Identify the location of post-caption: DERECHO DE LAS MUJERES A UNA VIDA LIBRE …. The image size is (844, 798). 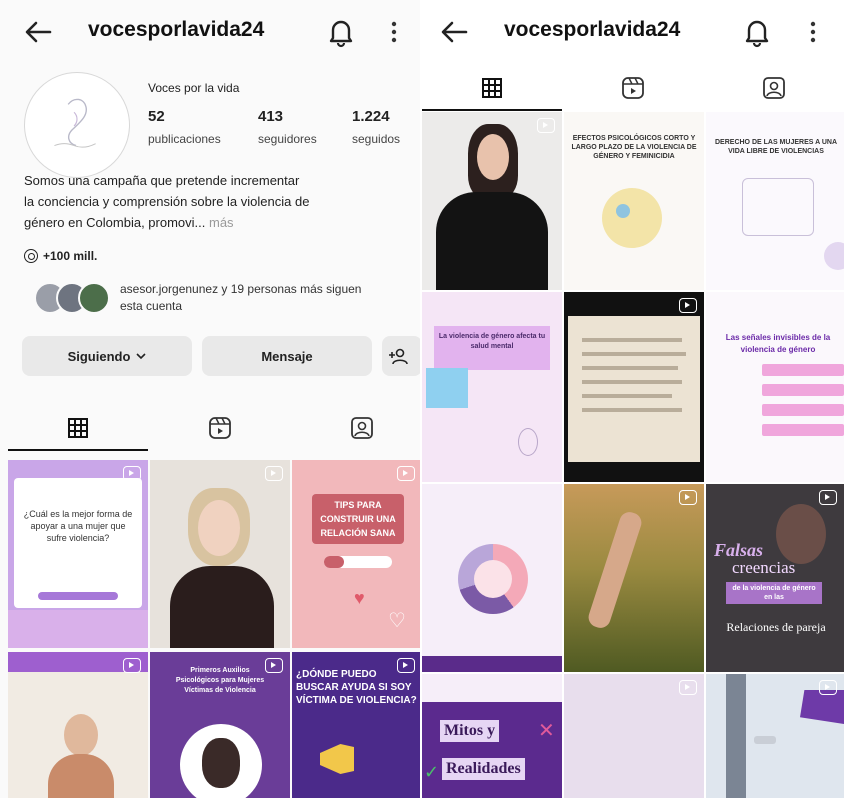
(776, 147).